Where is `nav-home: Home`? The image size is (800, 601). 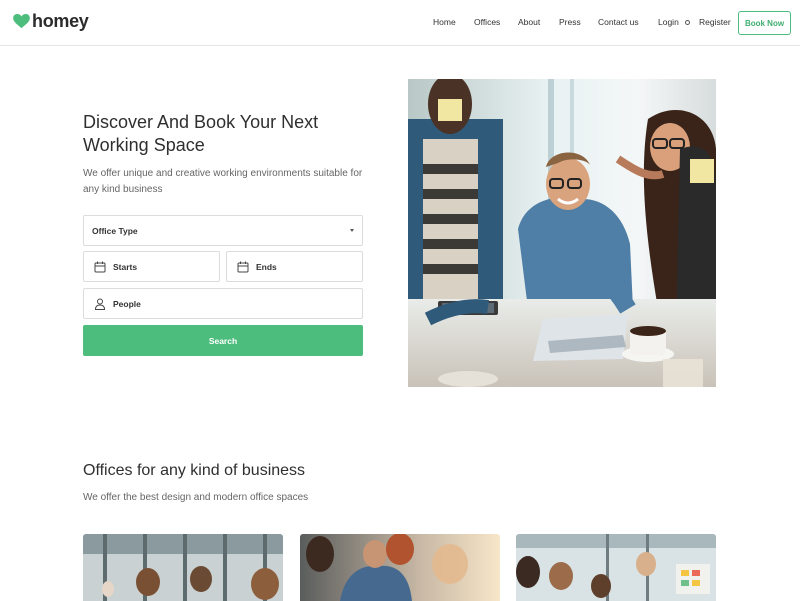
nav-home: Home is located at coordinates (444, 23).